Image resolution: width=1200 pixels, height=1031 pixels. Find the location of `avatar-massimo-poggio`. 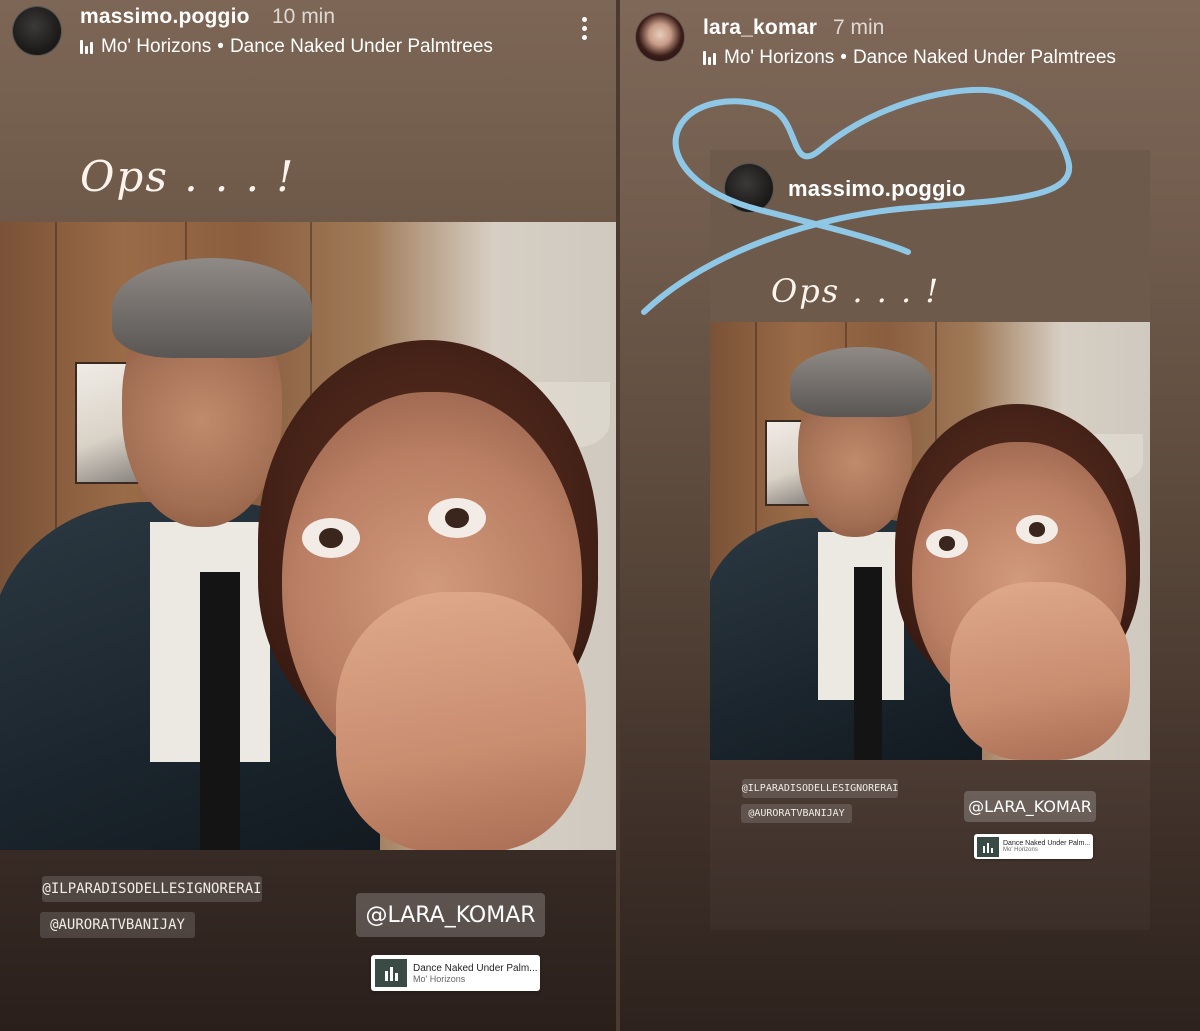

avatar-massimo-poggio is located at coordinates (37, 31).